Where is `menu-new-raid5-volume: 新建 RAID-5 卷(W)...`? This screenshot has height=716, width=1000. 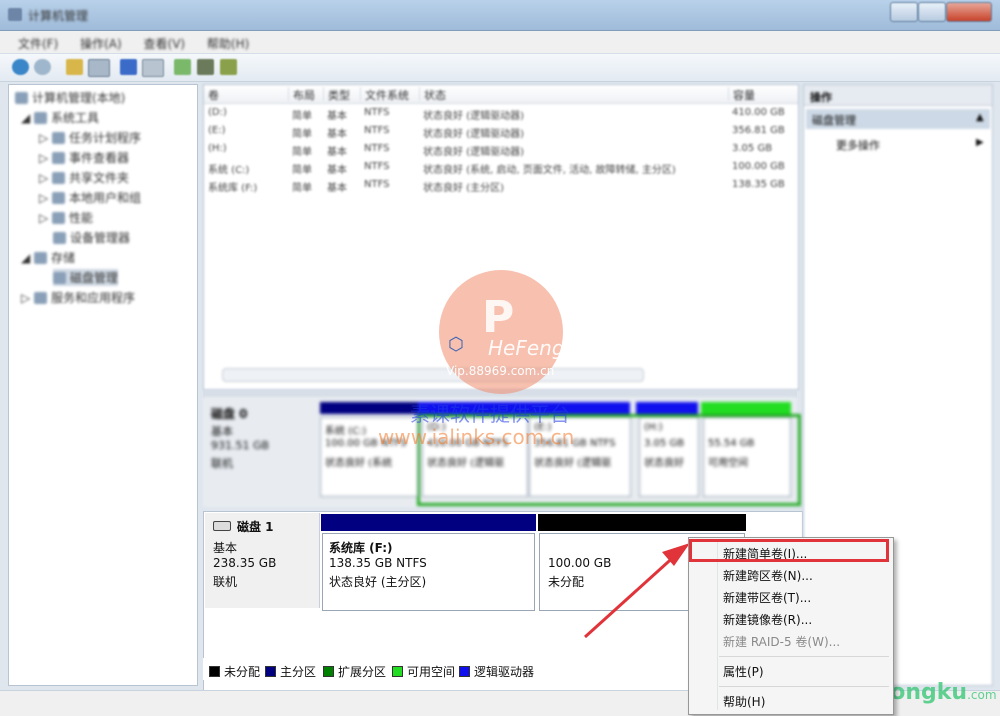
menu-new-raid5-volume: 新建 RAID-5 卷(W)... is located at coordinates (782, 642).